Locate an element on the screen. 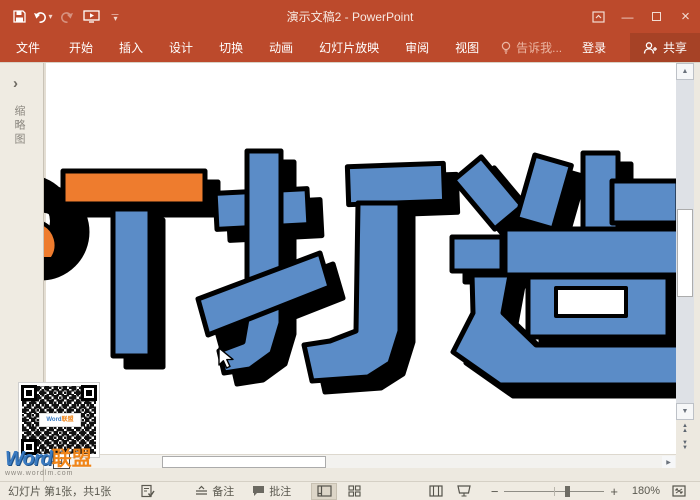 The height and width of the screenshot is (500, 700). brand-lm: 联盟 is located at coordinates (71, 459).